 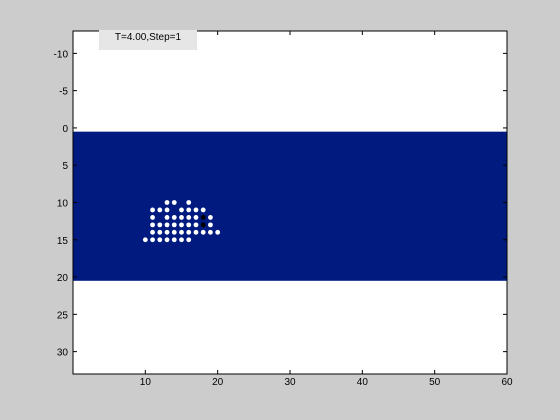 What do you see at coordinates (63, 315) in the screenshot?
I see `y-tick-label: 25` at bounding box center [63, 315].